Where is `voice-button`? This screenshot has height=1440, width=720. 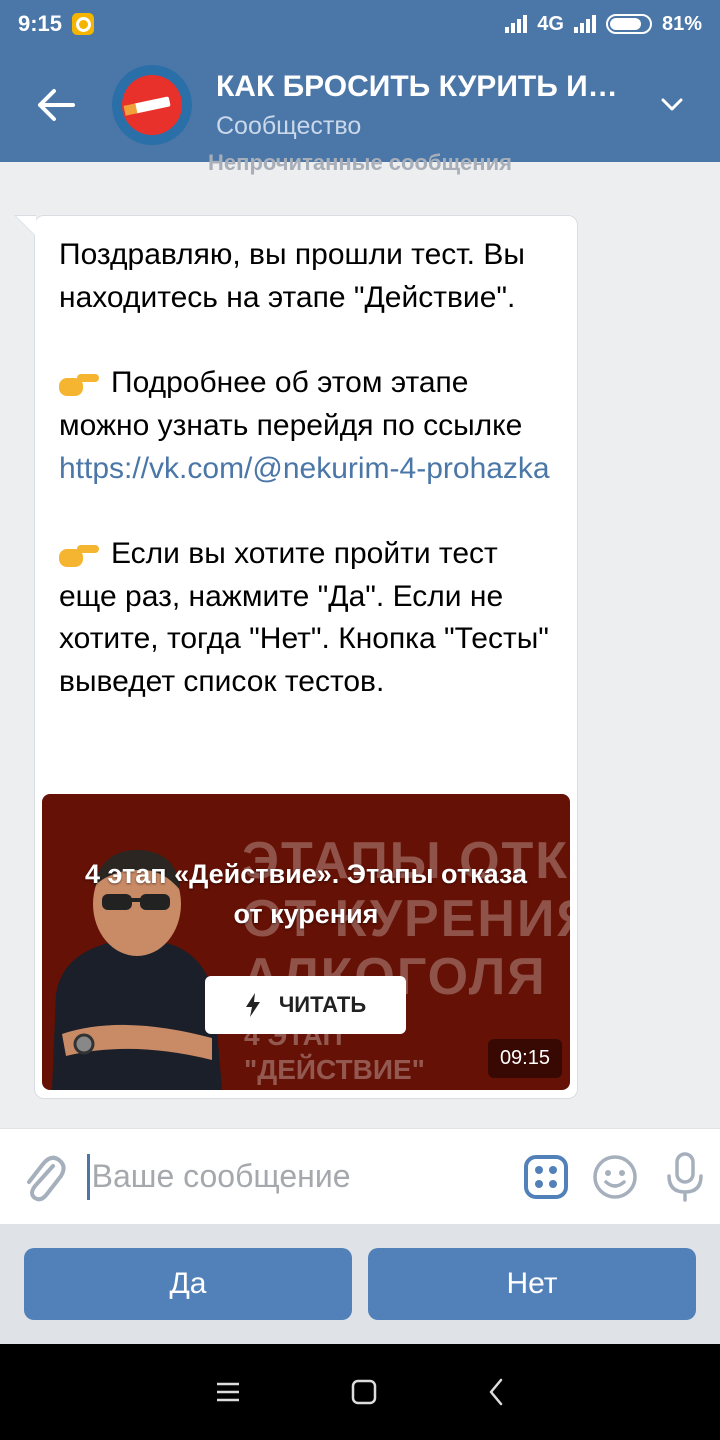 voice-button is located at coordinates (685, 1176).